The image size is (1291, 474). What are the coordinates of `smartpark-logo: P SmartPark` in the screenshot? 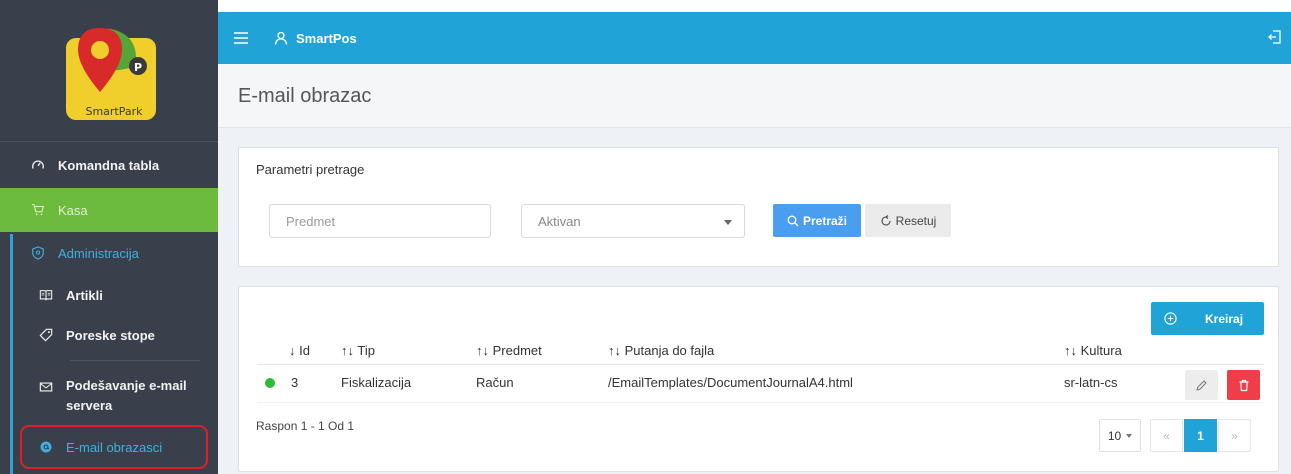 It's located at (111, 74).